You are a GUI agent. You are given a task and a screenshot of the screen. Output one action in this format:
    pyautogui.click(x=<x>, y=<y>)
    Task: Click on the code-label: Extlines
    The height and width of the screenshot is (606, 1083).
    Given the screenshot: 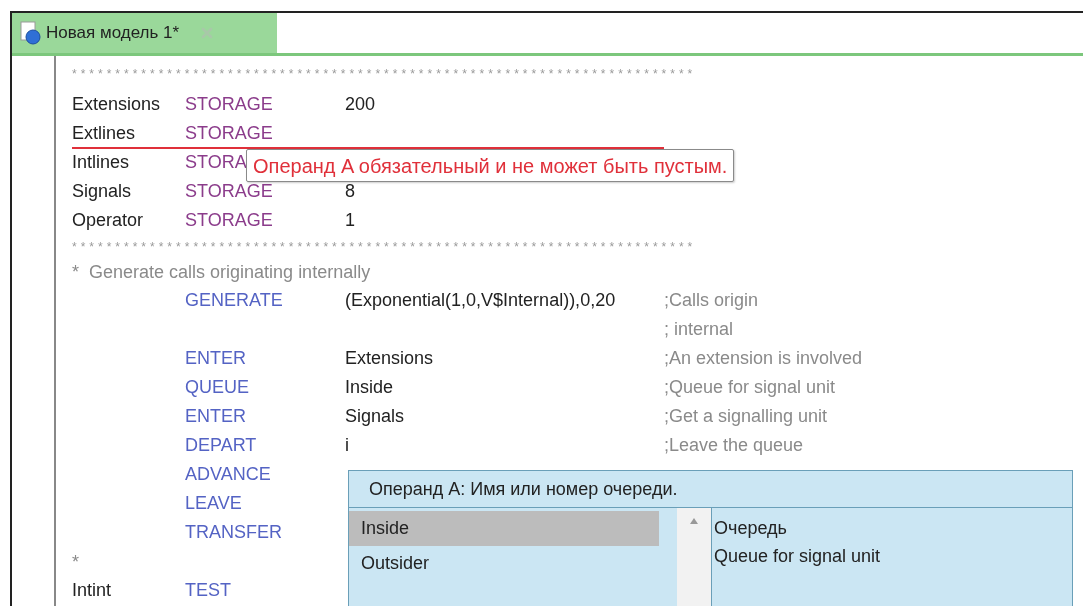 What is the action you would take?
    pyautogui.click(x=104, y=133)
    